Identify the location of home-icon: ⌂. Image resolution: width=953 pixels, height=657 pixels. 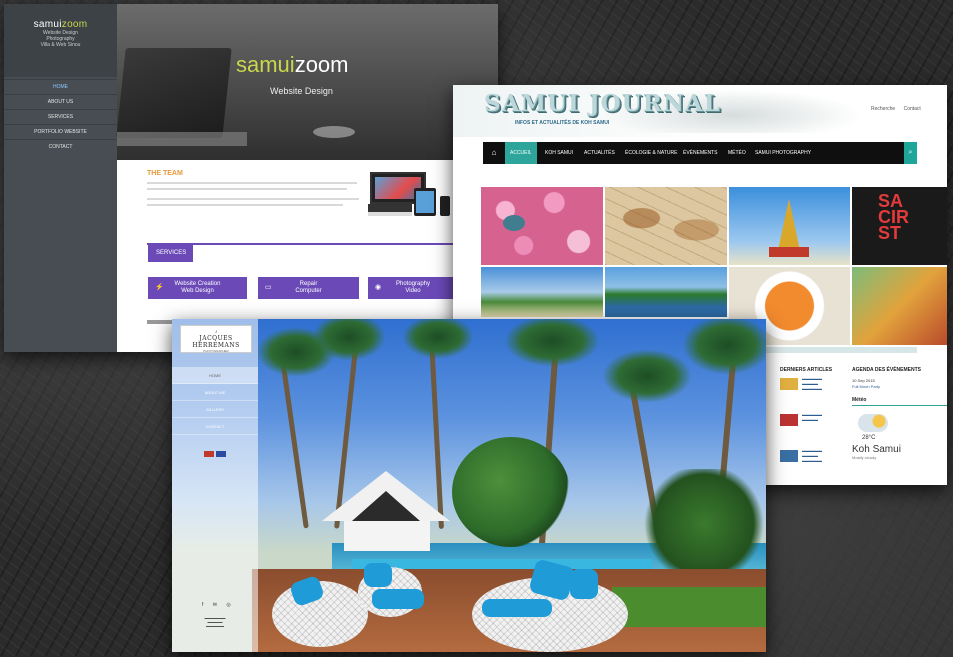
(494, 153).